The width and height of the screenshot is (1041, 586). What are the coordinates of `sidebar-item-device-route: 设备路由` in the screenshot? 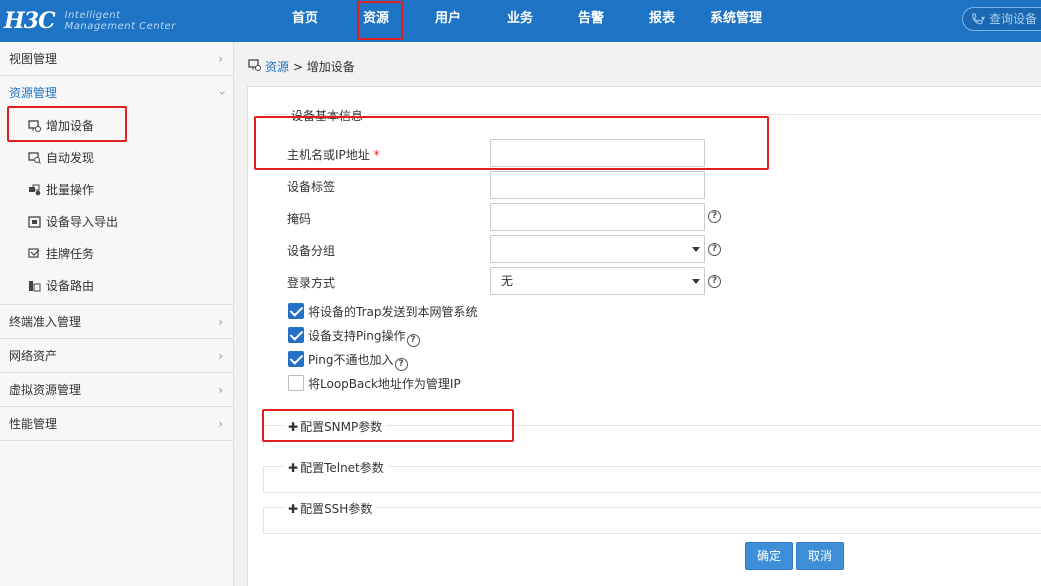 It's located at (116, 286).